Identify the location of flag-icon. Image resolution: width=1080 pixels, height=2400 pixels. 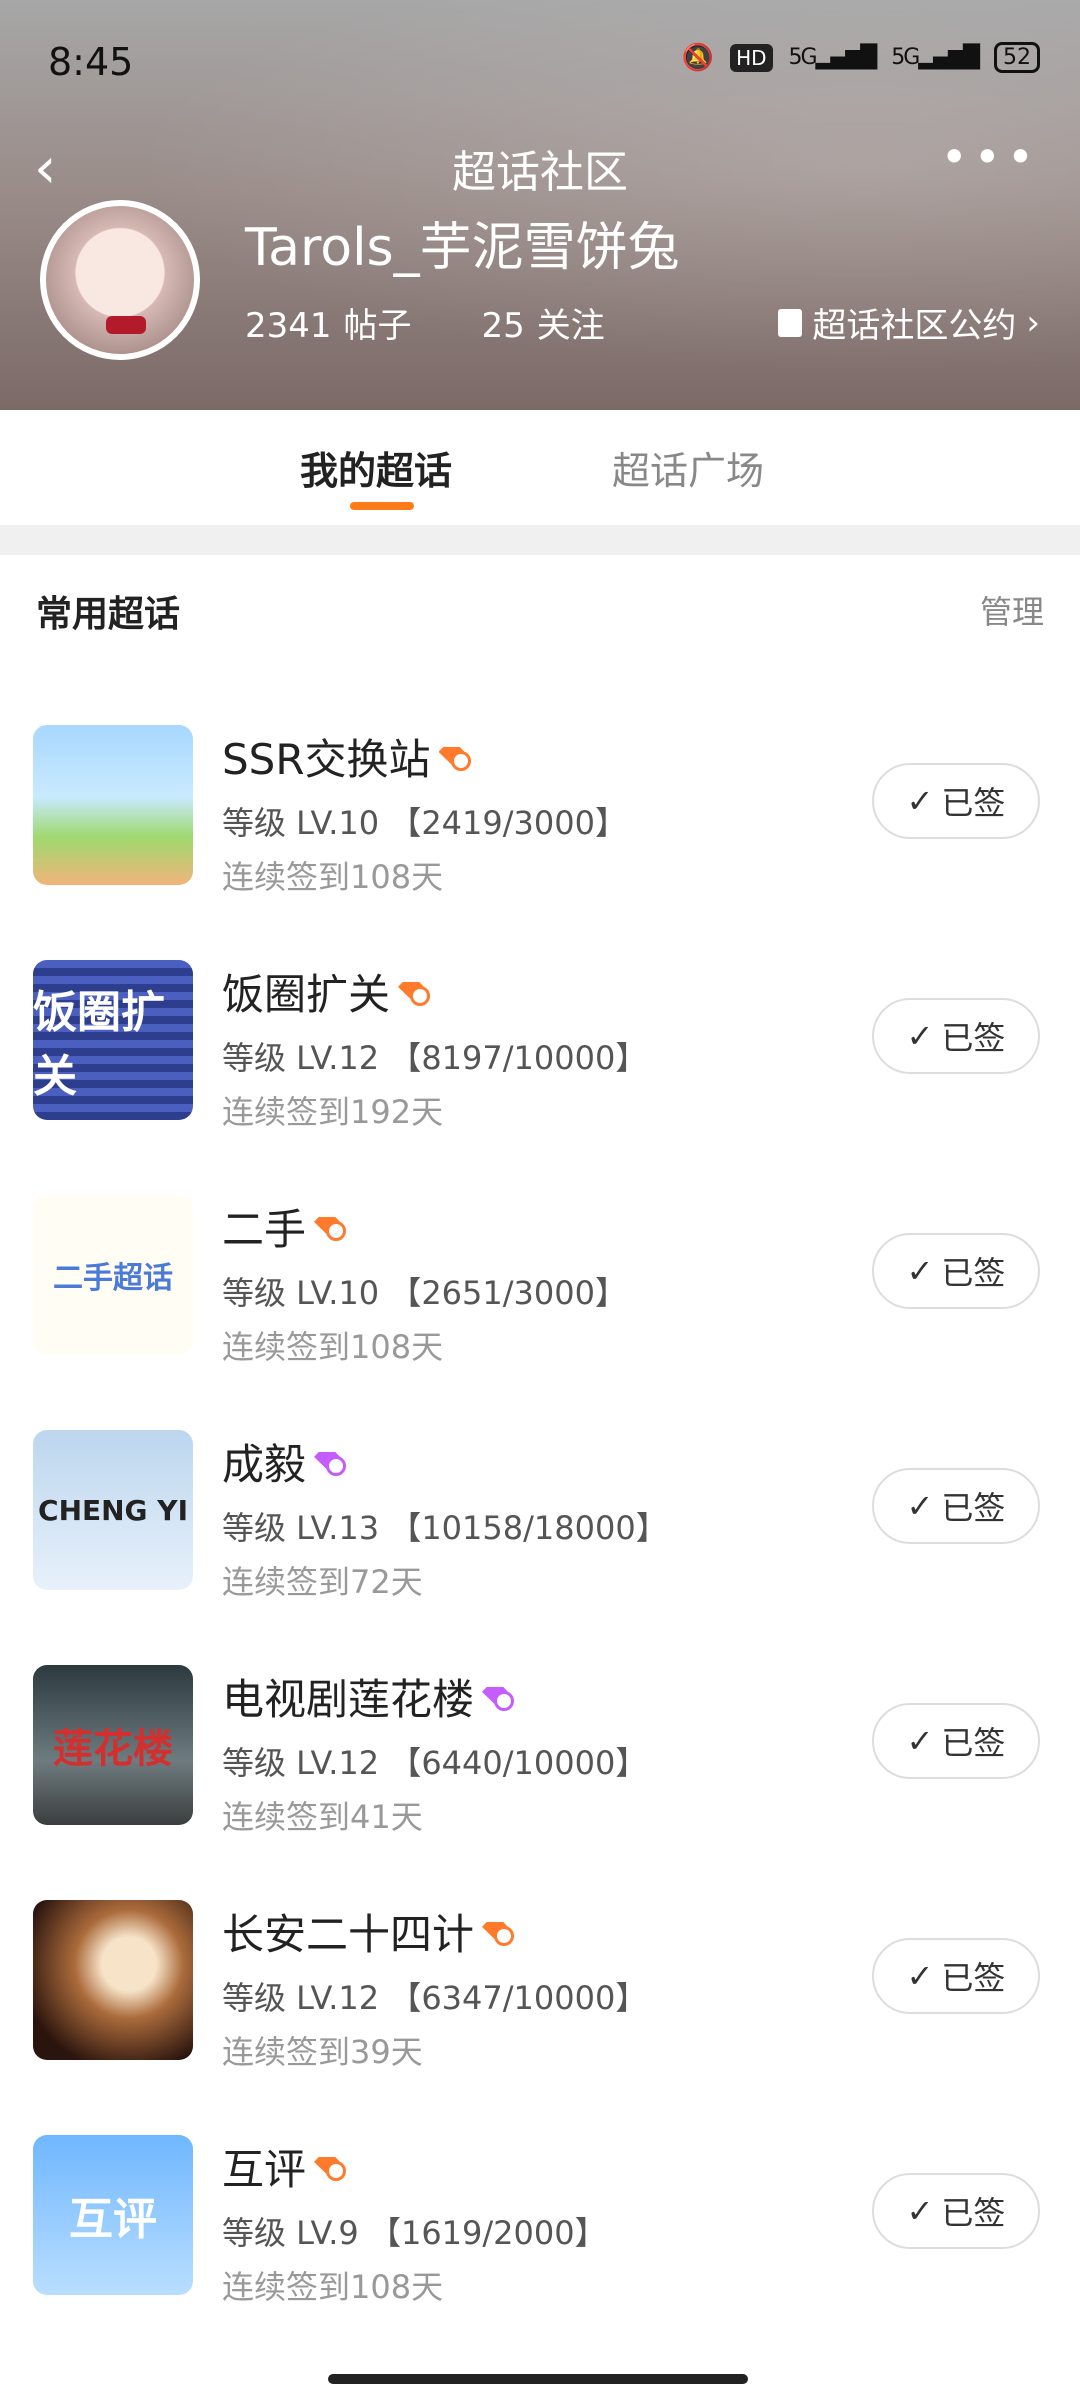
(790, 322).